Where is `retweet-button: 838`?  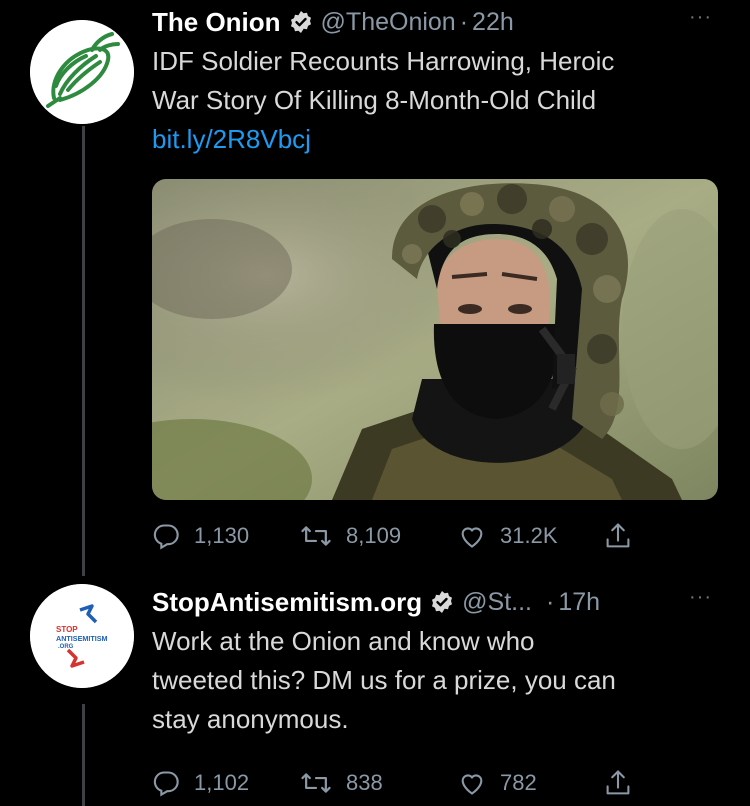 retweet-button: 838 is located at coordinates (379, 783).